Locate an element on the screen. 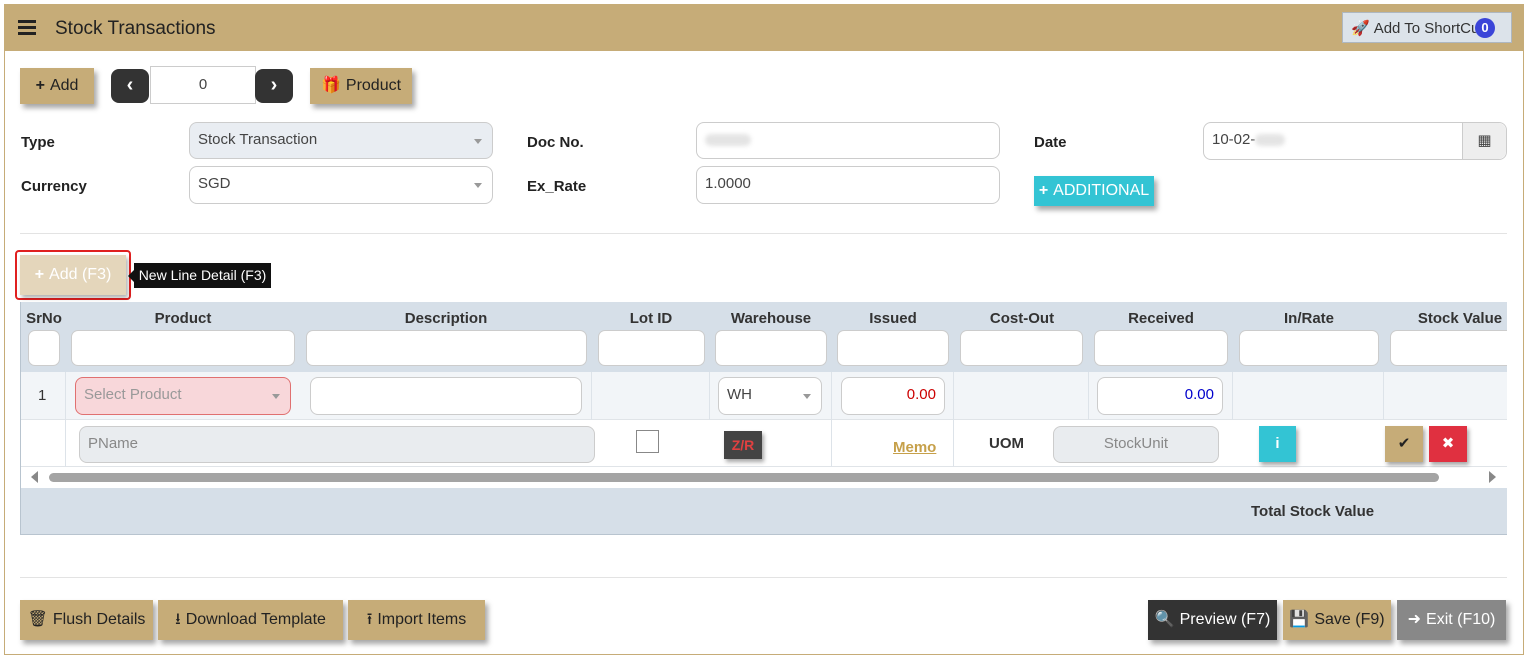 The width and height of the screenshot is (1528, 658). exrate-label: Ex_Rate is located at coordinates (557, 186).